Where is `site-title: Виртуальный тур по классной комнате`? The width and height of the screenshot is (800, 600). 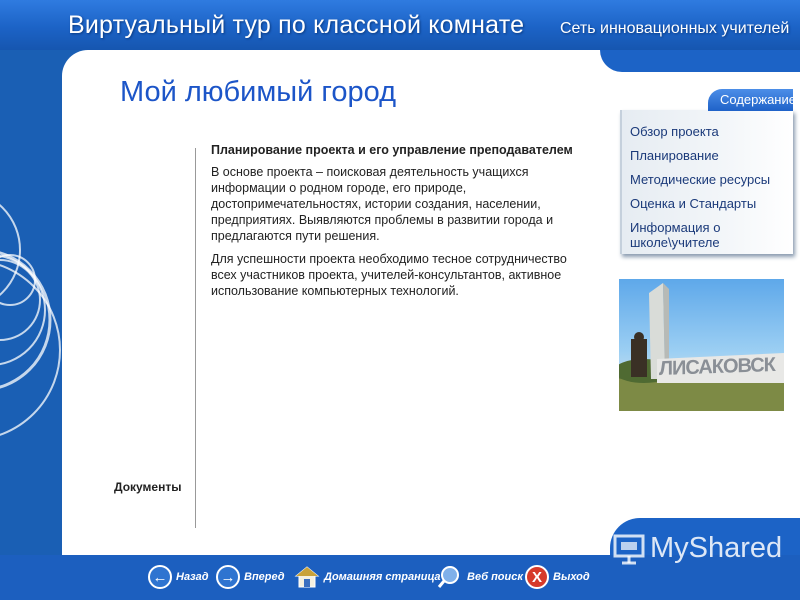 site-title: Виртуальный тур по классной комнате is located at coordinates (296, 25).